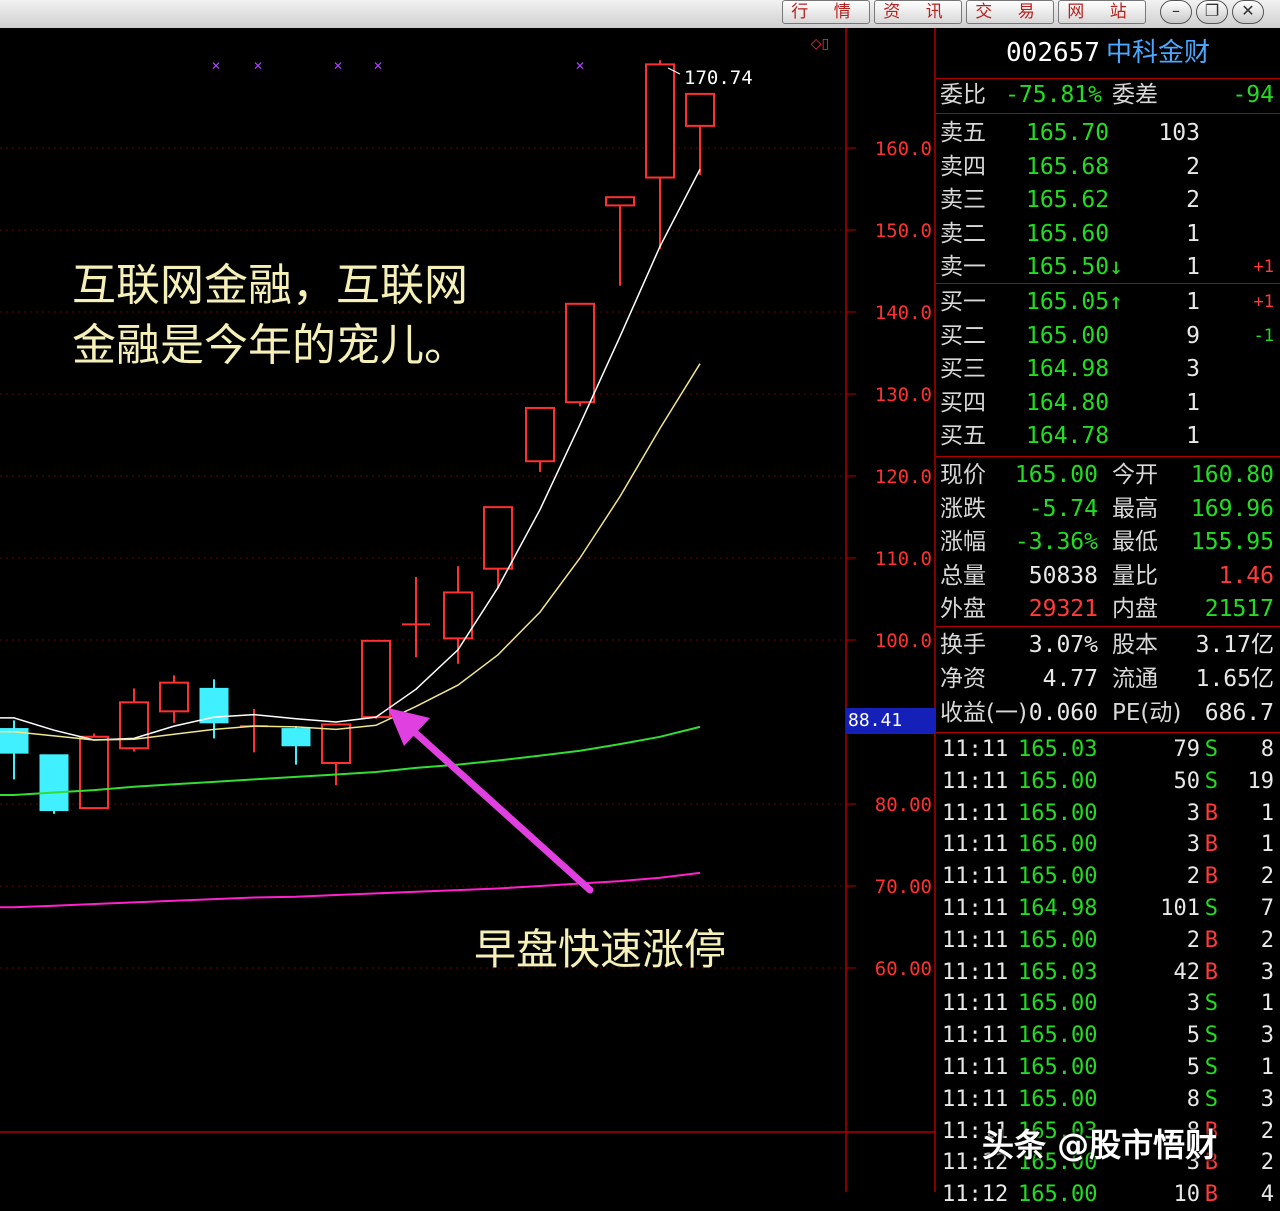 This screenshot has height=1211, width=1280. I want to click on fundamental-value: 0.060, so click(1063, 713).